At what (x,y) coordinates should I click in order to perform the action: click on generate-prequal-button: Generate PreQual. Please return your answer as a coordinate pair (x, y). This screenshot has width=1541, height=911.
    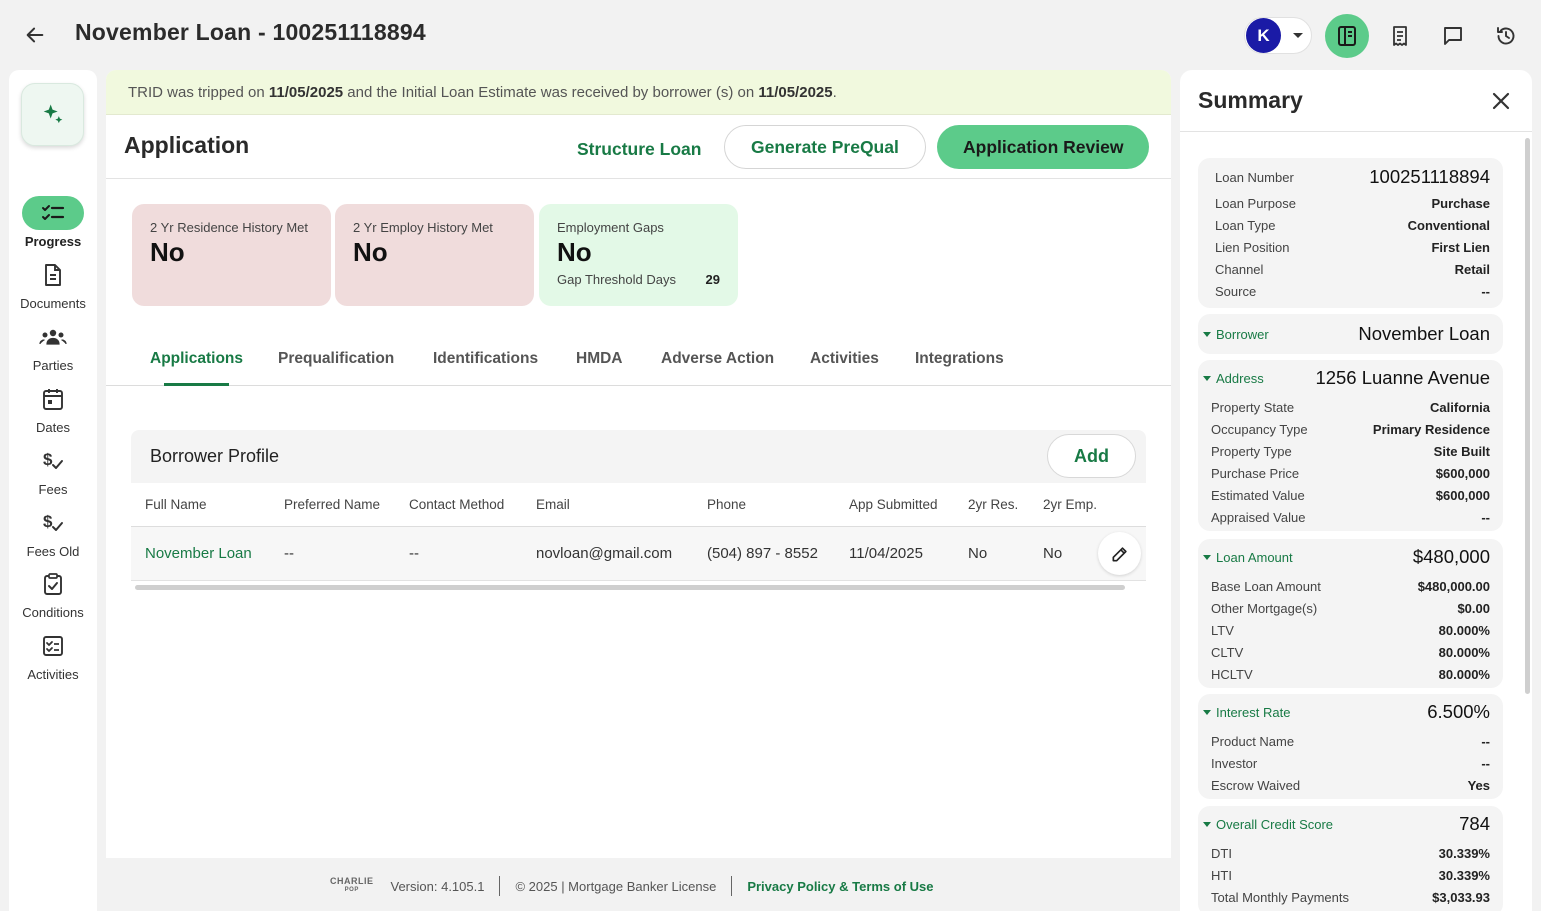
    Looking at the image, I should click on (825, 147).